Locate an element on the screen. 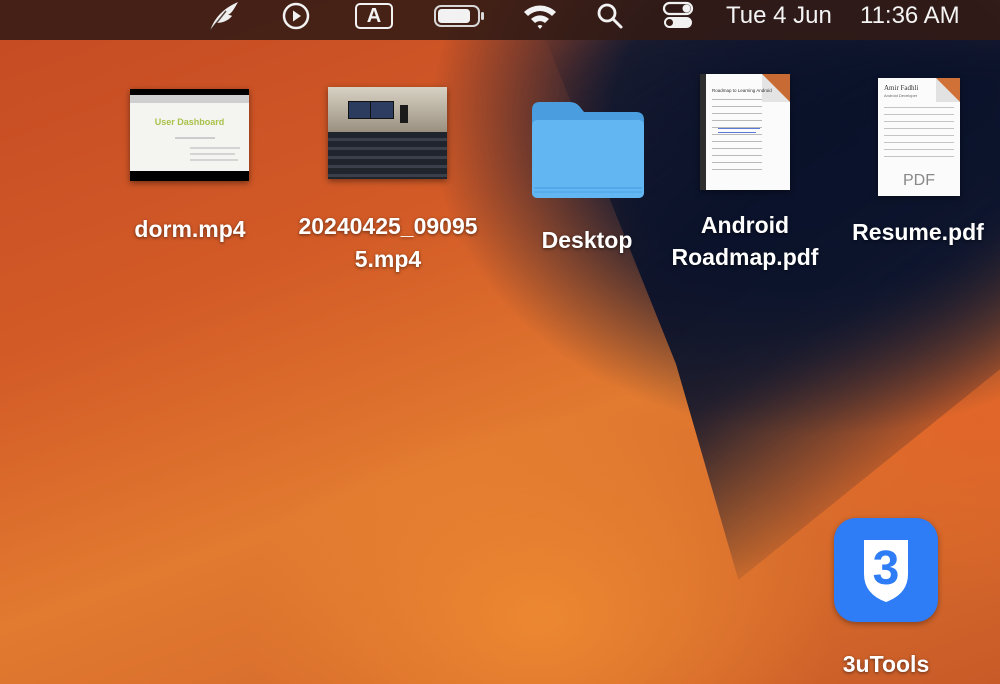 This screenshot has width=1000, height=684. pdf-thumbnail: Roadmap to Learning Android is located at coordinates (745, 132).